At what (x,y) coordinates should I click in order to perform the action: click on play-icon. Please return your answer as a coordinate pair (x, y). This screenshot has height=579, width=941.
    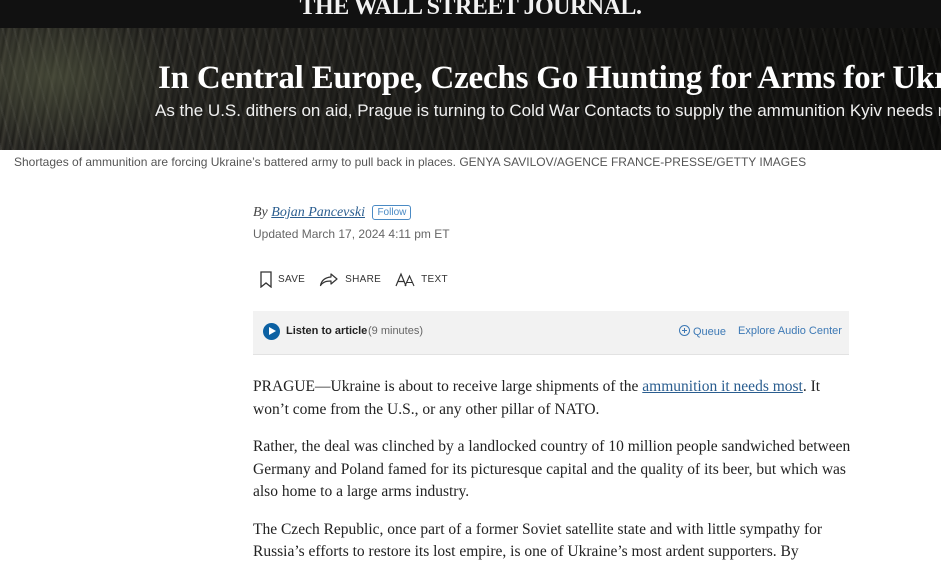
    Looking at the image, I should click on (271, 331).